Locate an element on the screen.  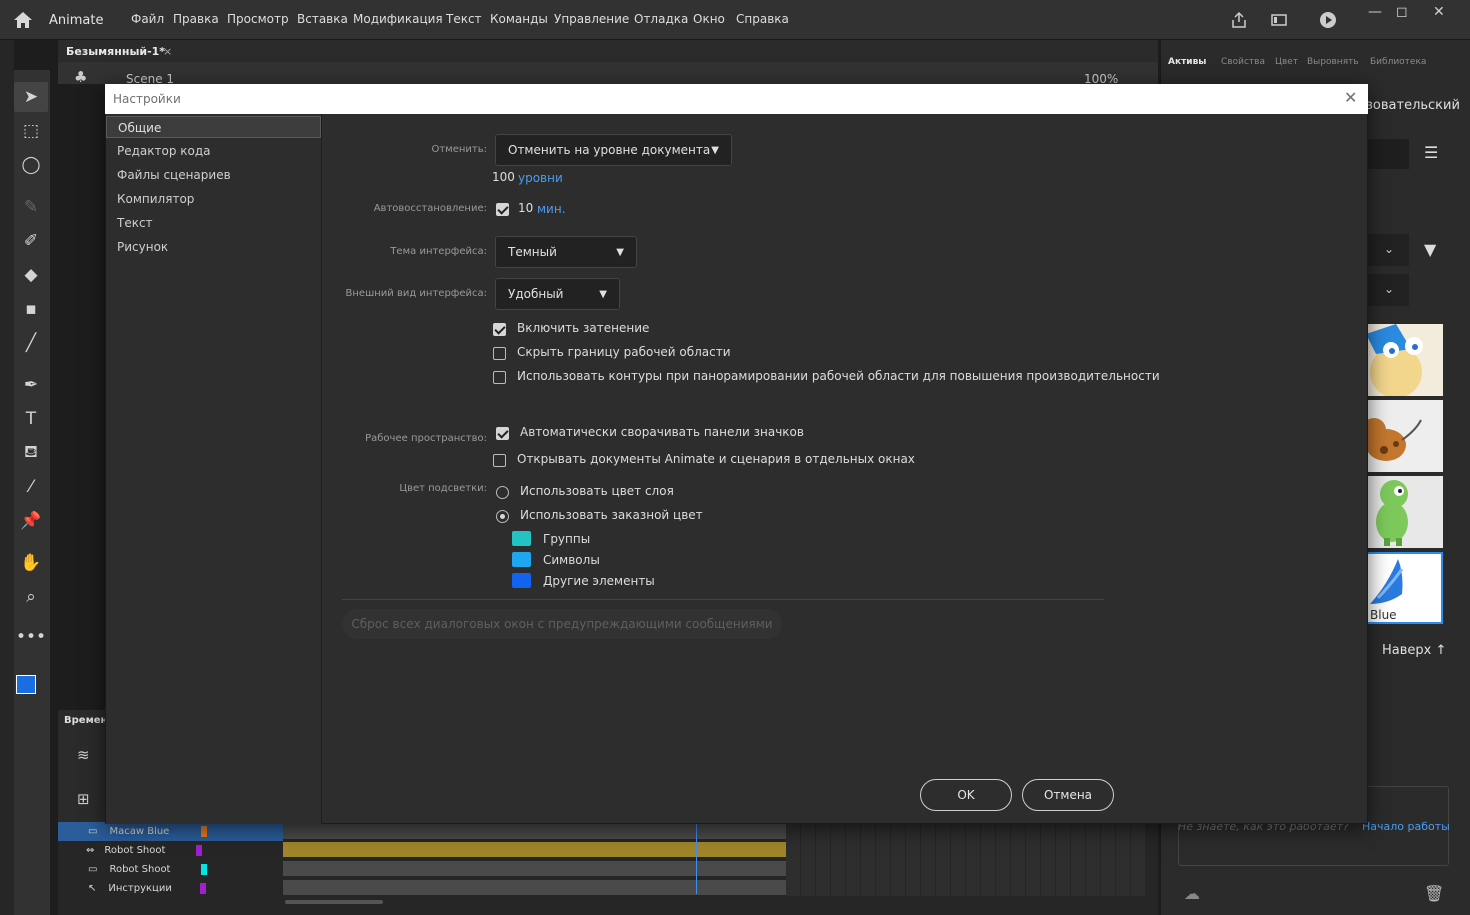
line-tool-icon: ╱ is located at coordinates (31, 343).